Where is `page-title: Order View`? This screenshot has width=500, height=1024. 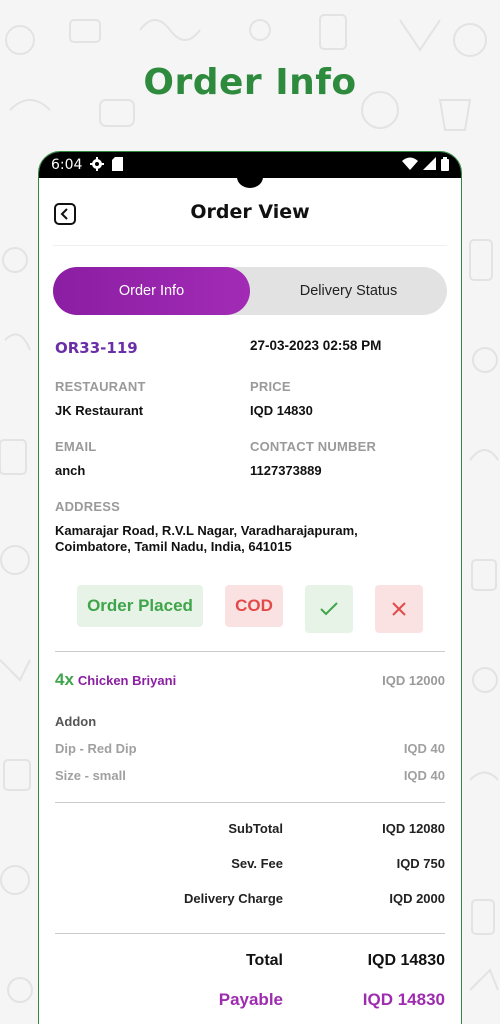 page-title: Order View is located at coordinates (250, 211).